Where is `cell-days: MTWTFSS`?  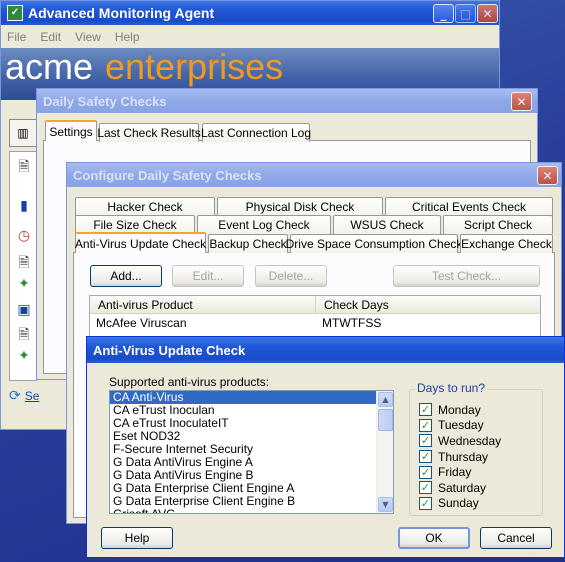
cell-days: MTWTFSS is located at coordinates (352, 323).